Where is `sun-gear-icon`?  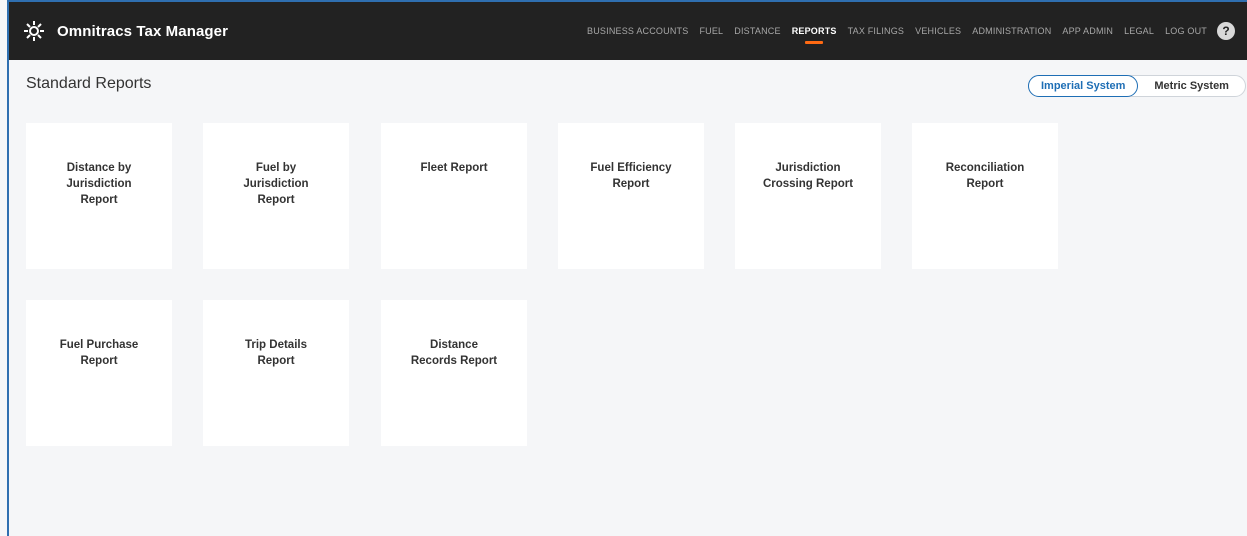
sun-gear-icon is located at coordinates (34, 31).